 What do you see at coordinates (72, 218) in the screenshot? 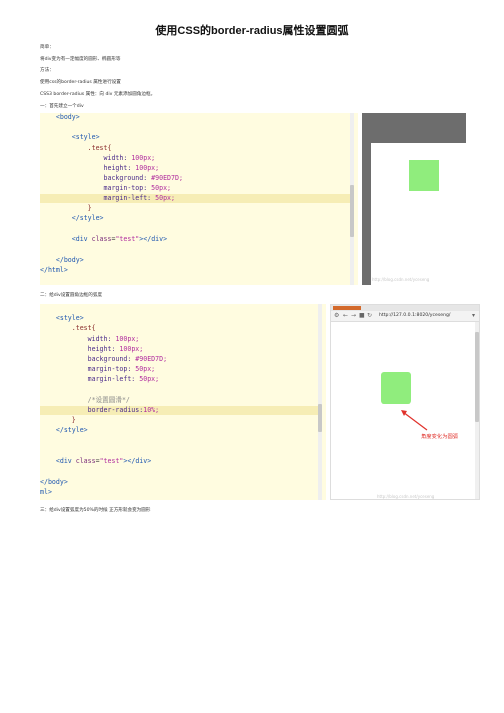
I see `code1-line-10: </style>` at bounding box center [72, 218].